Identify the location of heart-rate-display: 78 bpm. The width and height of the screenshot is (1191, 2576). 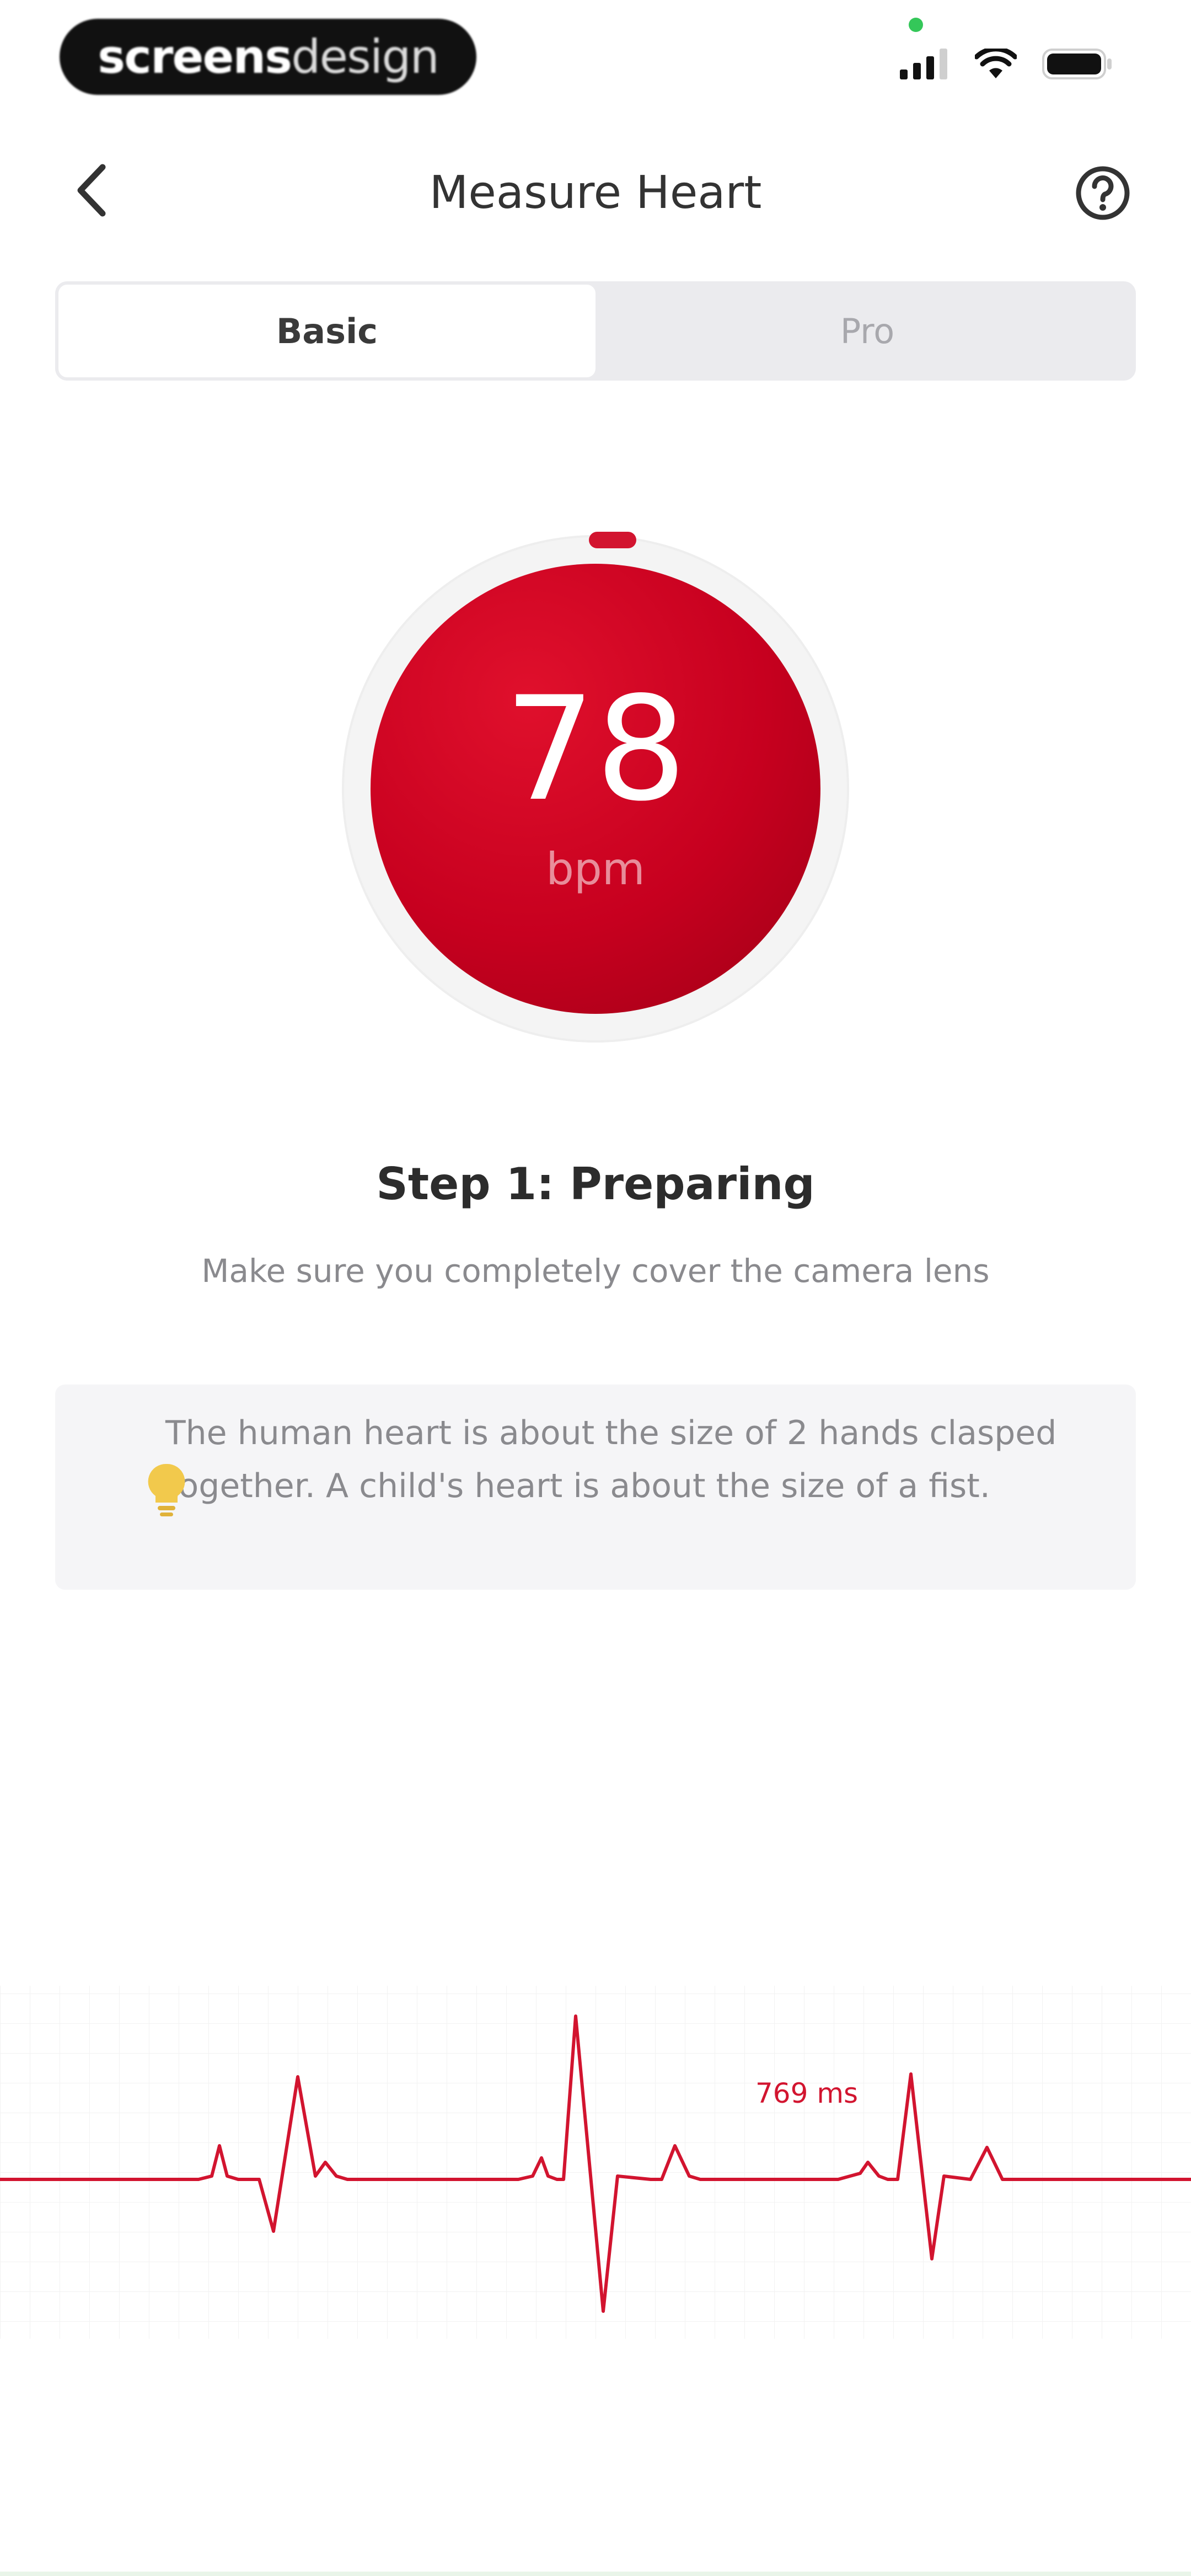
(595, 789).